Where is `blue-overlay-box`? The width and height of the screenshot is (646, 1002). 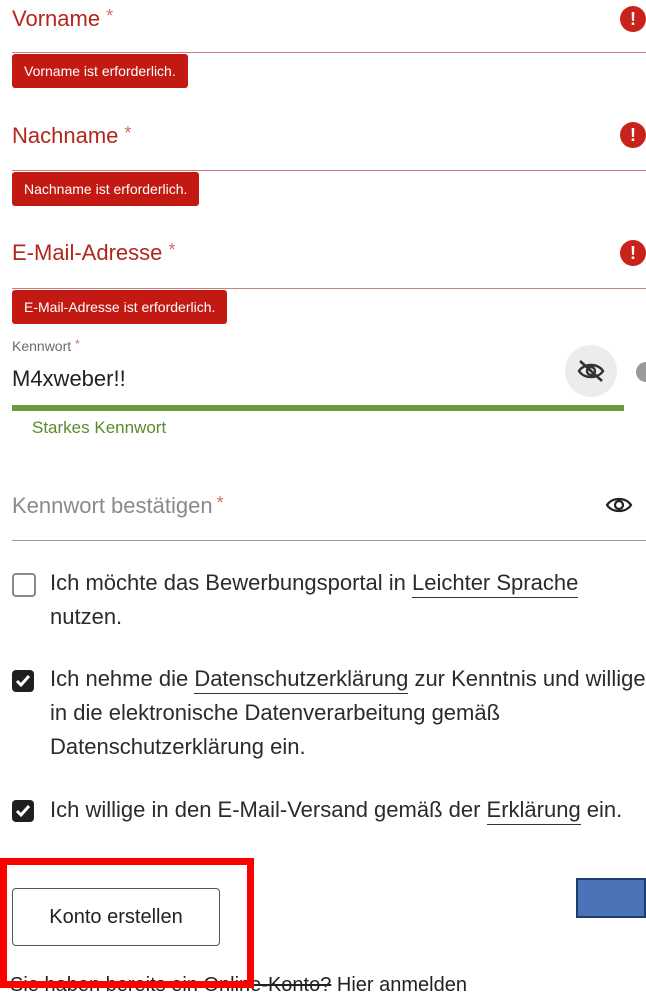 blue-overlay-box is located at coordinates (611, 898).